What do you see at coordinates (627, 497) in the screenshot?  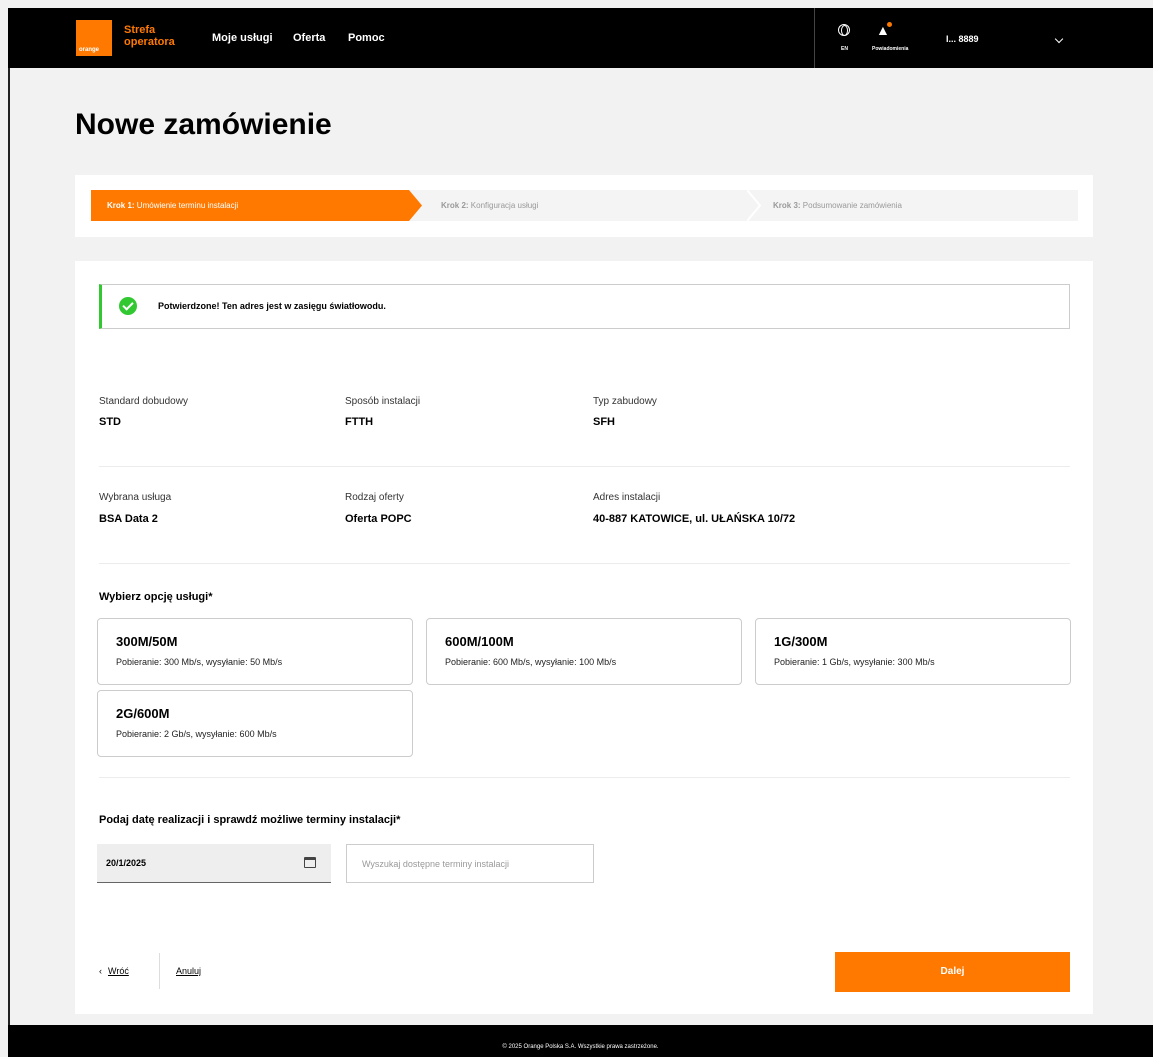 I see `label-adres-instalacji: Adres instalacji` at bounding box center [627, 497].